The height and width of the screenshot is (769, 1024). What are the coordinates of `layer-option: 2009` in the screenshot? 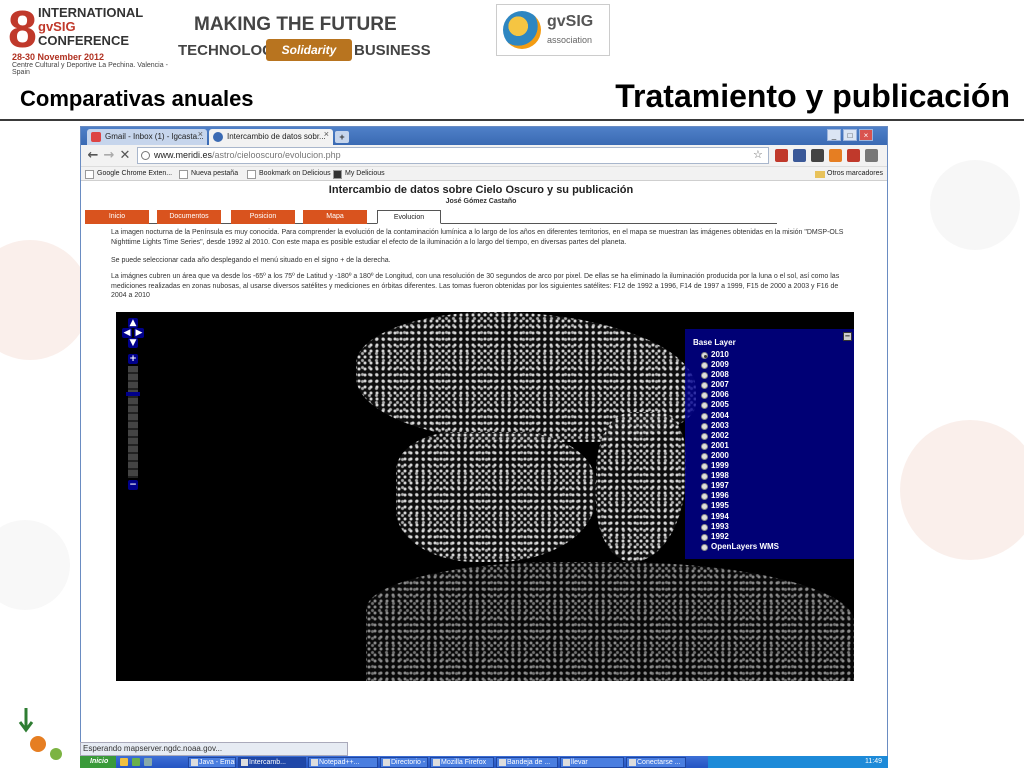 It's located at (740, 365).